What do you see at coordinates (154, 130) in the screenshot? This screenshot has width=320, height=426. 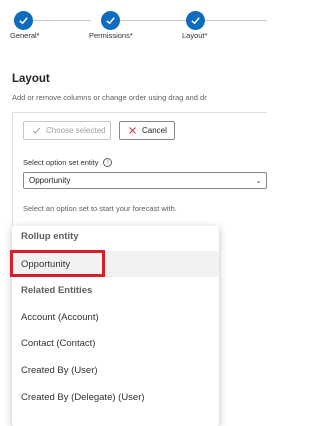 I see `cancel-label: Cancel` at bounding box center [154, 130].